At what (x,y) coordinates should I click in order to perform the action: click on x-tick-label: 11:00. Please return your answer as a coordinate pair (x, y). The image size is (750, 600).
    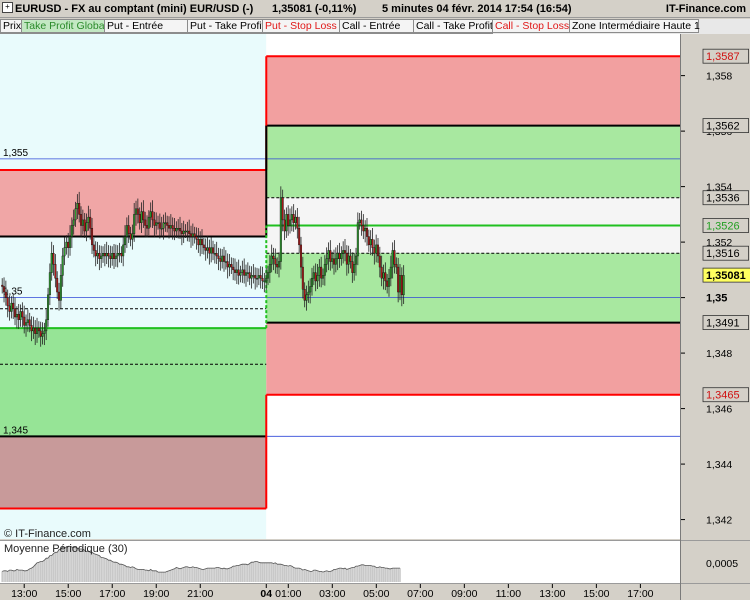
    Looking at the image, I should click on (509, 594).